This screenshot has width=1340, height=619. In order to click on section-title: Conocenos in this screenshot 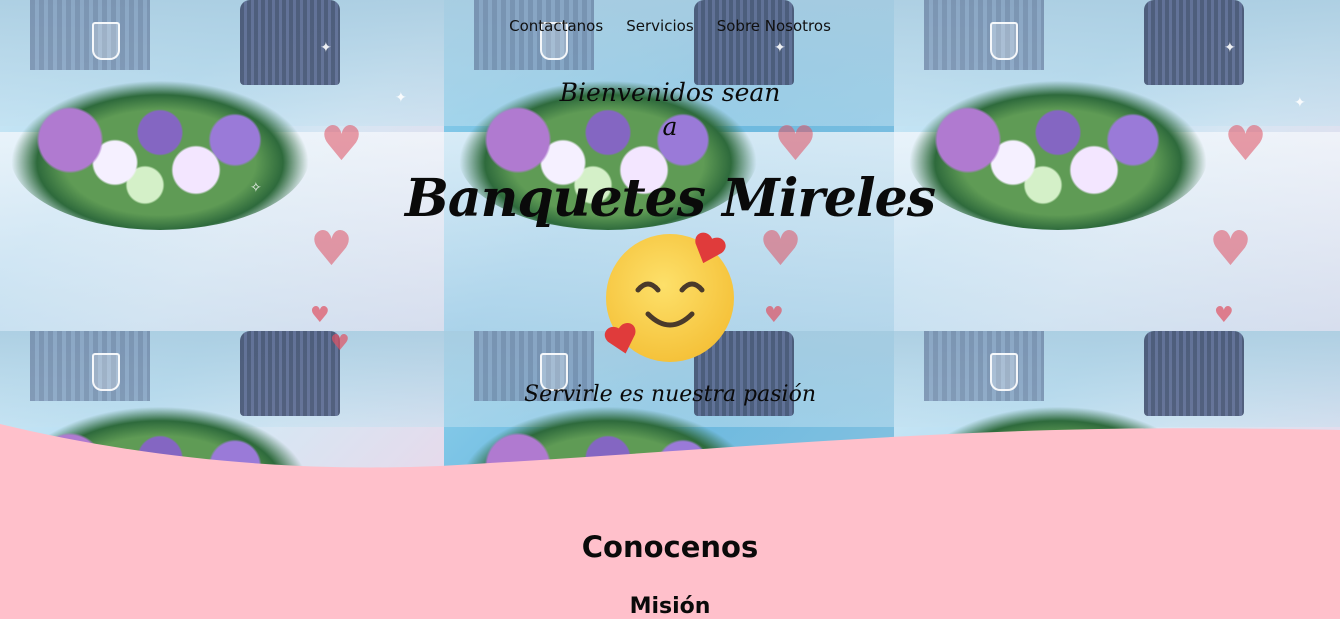, I will do `click(670, 547)`.